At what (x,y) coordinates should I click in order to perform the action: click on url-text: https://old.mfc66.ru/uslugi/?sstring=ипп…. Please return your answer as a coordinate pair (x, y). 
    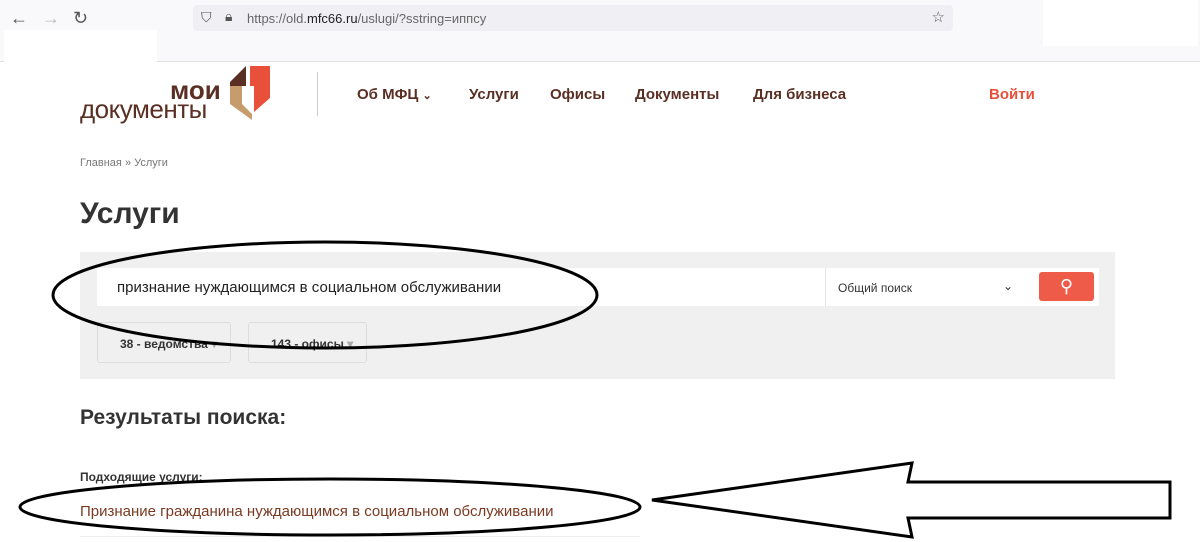
    Looking at the image, I should click on (366, 18).